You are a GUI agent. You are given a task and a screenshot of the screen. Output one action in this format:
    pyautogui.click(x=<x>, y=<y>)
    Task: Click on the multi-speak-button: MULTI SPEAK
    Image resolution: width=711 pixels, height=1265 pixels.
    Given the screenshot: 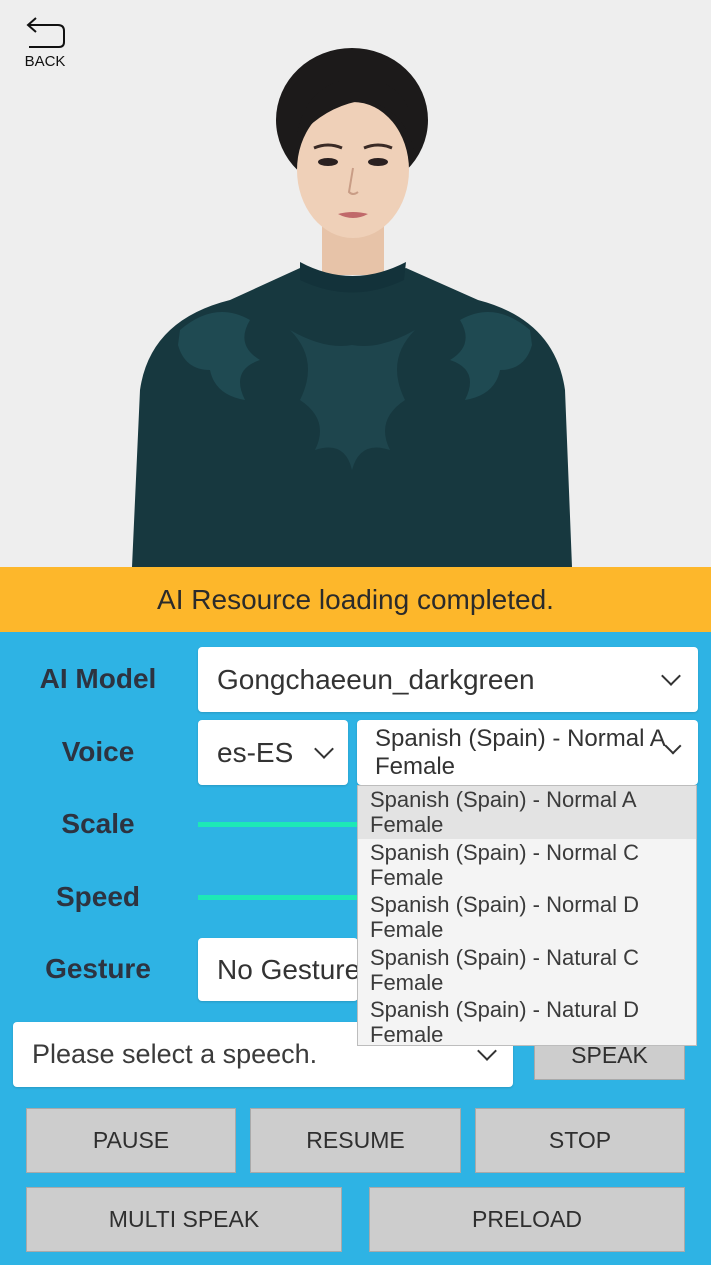 What is the action you would take?
    pyautogui.click(x=184, y=1219)
    